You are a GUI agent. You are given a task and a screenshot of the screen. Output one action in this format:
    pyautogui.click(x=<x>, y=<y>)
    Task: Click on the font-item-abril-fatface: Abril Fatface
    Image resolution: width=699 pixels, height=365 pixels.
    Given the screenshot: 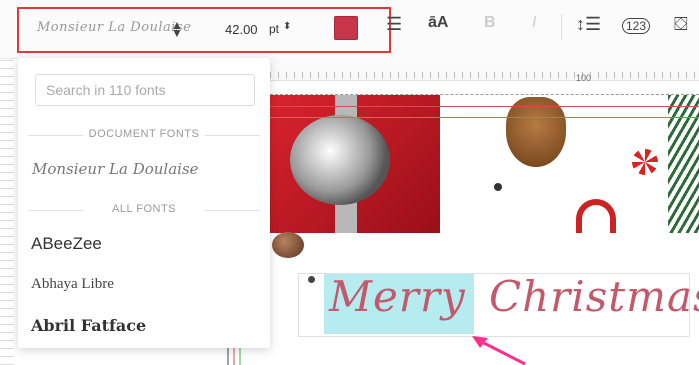 What is the action you would take?
    pyautogui.click(x=88, y=325)
    